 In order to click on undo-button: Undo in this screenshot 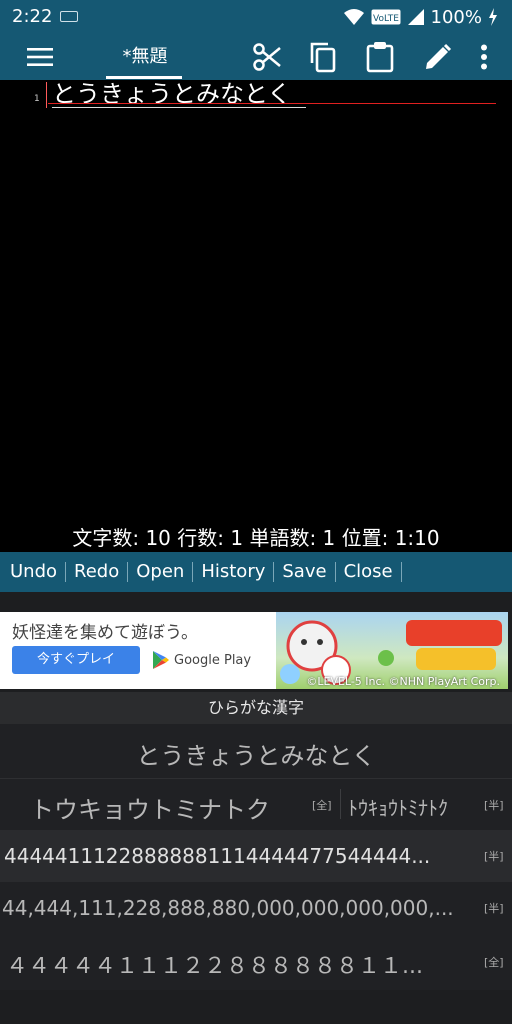, I will do `click(34, 572)`.